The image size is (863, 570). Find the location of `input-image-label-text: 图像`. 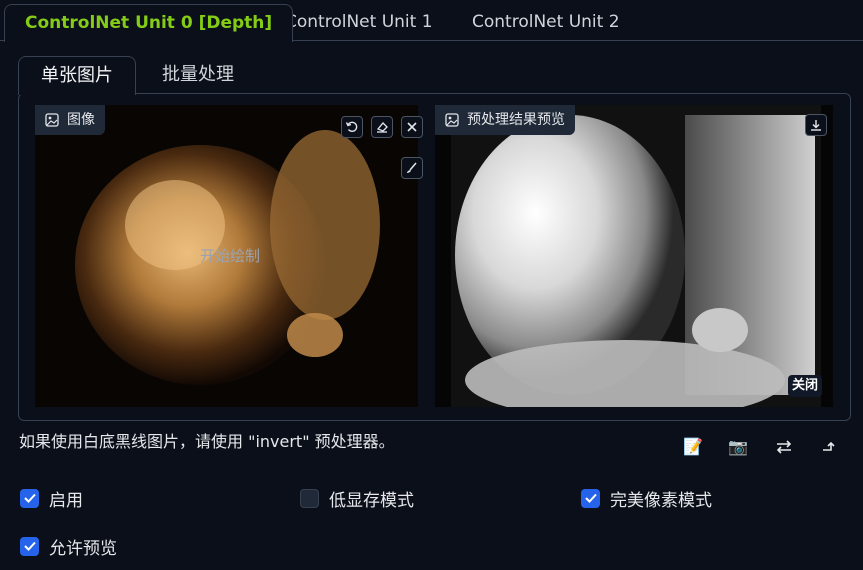

input-image-label-text: 图像 is located at coordinates (81, 120).